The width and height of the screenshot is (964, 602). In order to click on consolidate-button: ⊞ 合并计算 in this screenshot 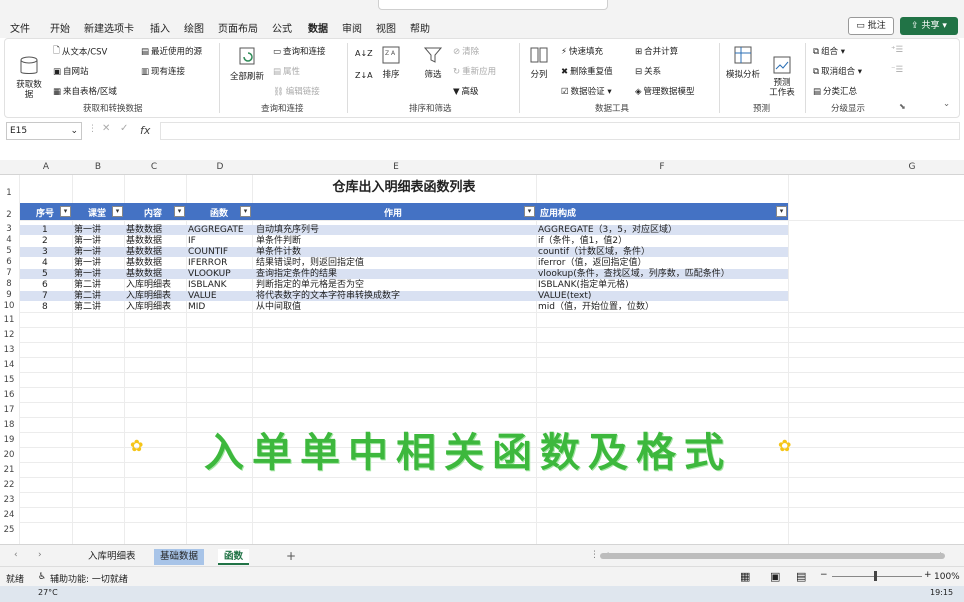, I will do `click(656, 51)`.